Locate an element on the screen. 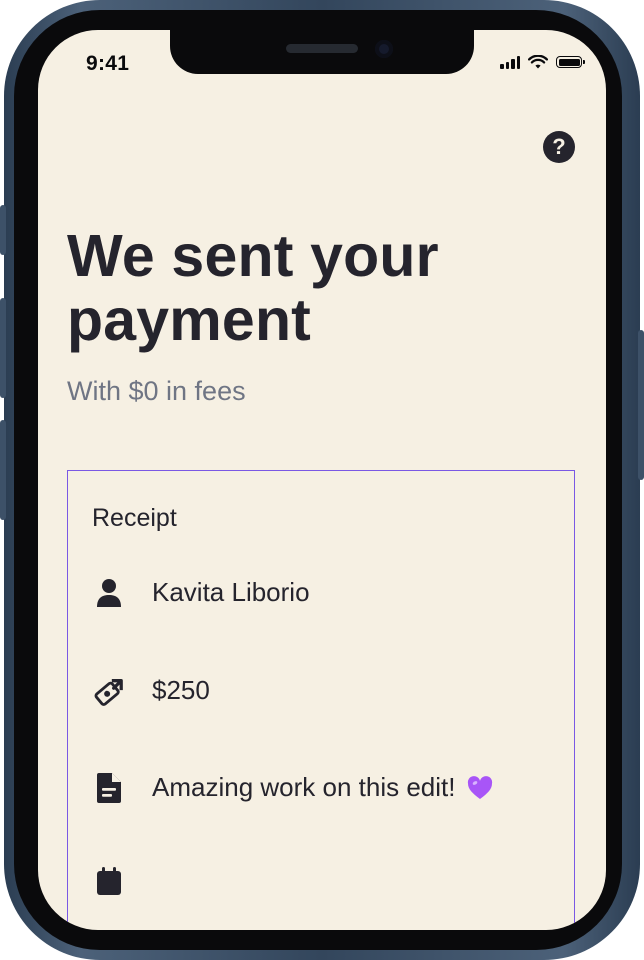 The width and height of the screenshot is (644, 960). speaker-grille is located at coordinates (322, 48).